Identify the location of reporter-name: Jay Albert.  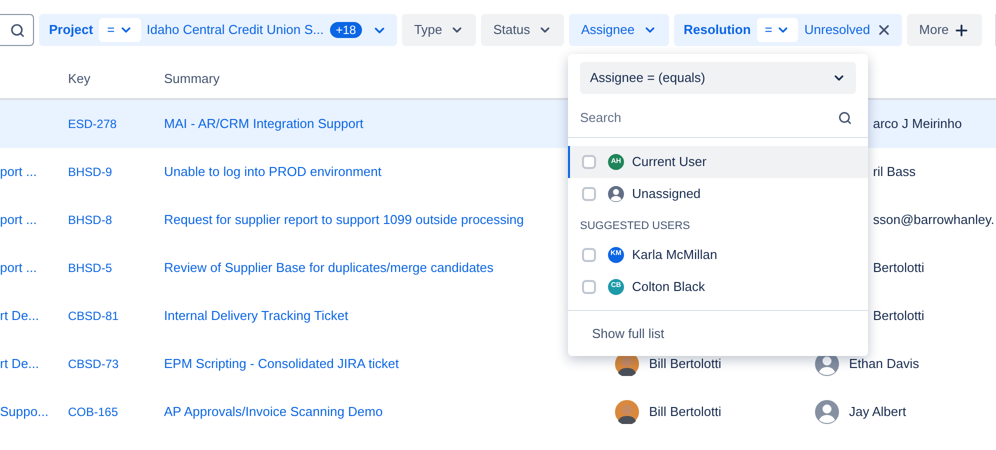
(877, 412).